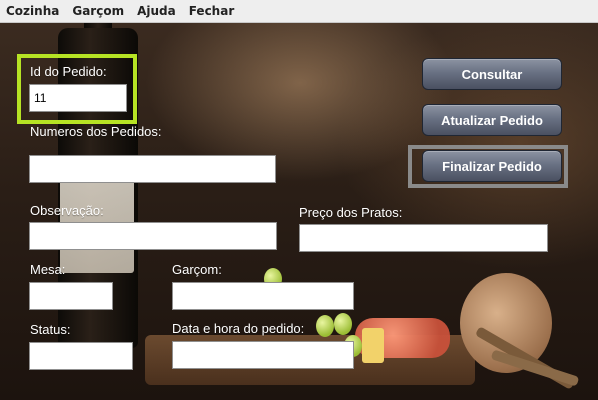  What do you see at coordinates (67, 210) in the screenshot?
I see `label-observacao: Observação:` at bounding box center [67, 210].